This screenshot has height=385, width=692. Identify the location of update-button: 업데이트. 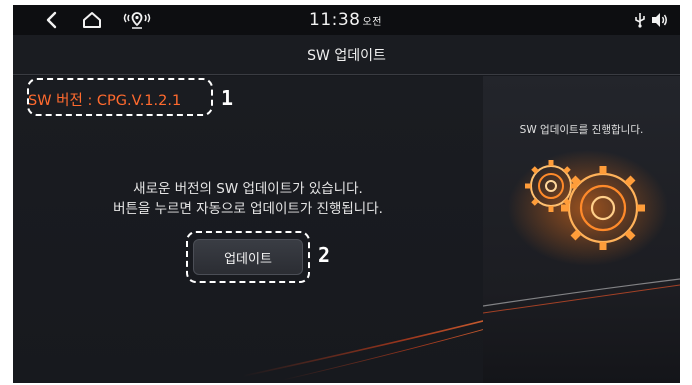
(248, 257).